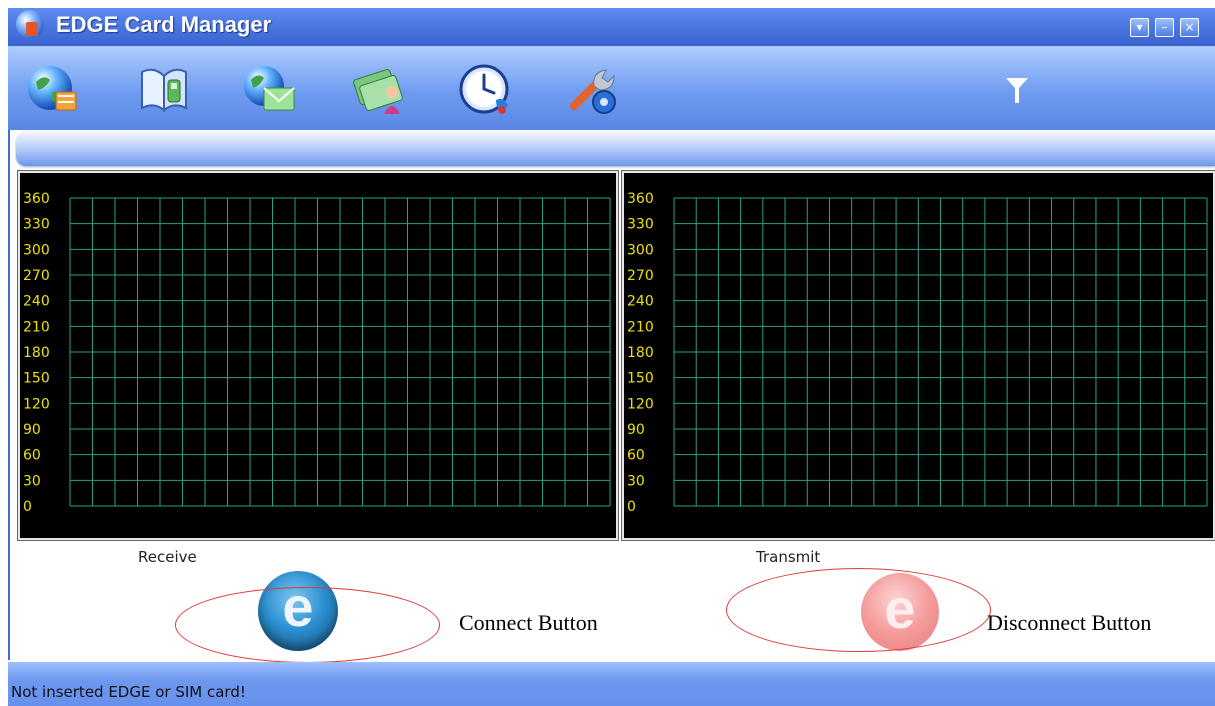  What do you see at coordinates (1189, 27) in the screenshot?
I see `close-button: ×` at bounding box center [1189, 27].